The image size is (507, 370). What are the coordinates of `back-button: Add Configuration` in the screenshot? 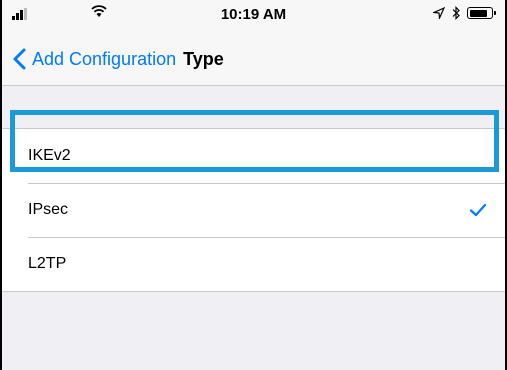 It's located at (93, 59).